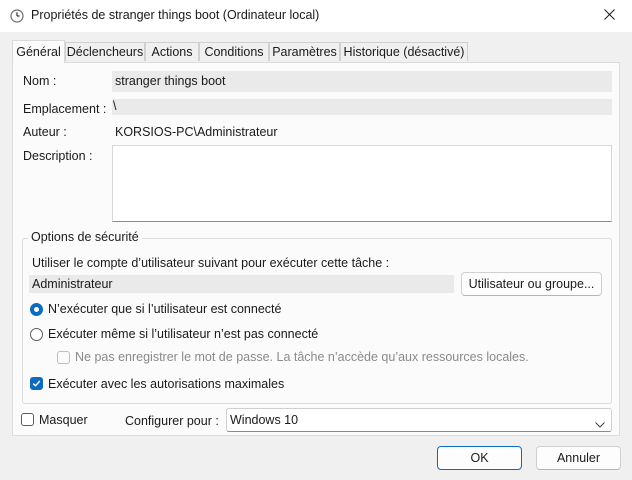  Describe the element at coordinates (36, 383) in the screenshot. I see `highest-privileges-checkbox` at that location.